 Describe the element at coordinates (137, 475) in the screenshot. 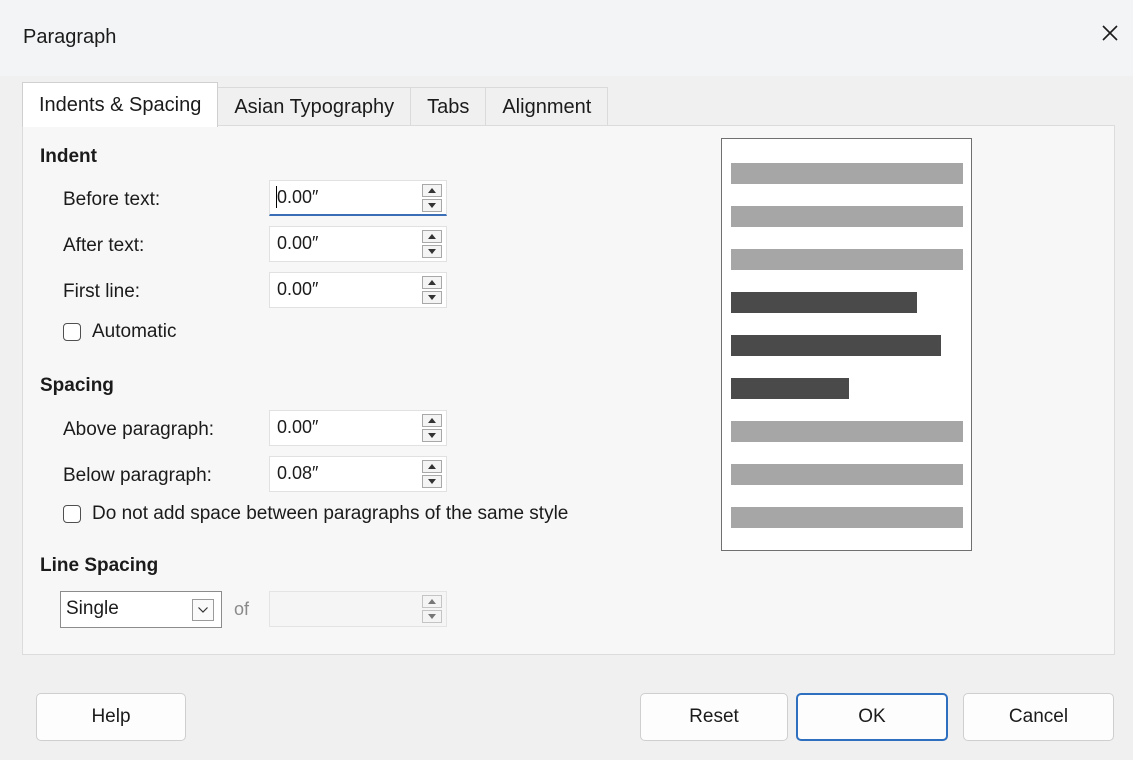

I see `below-paragraph-label: Below paragraph:` at that location.